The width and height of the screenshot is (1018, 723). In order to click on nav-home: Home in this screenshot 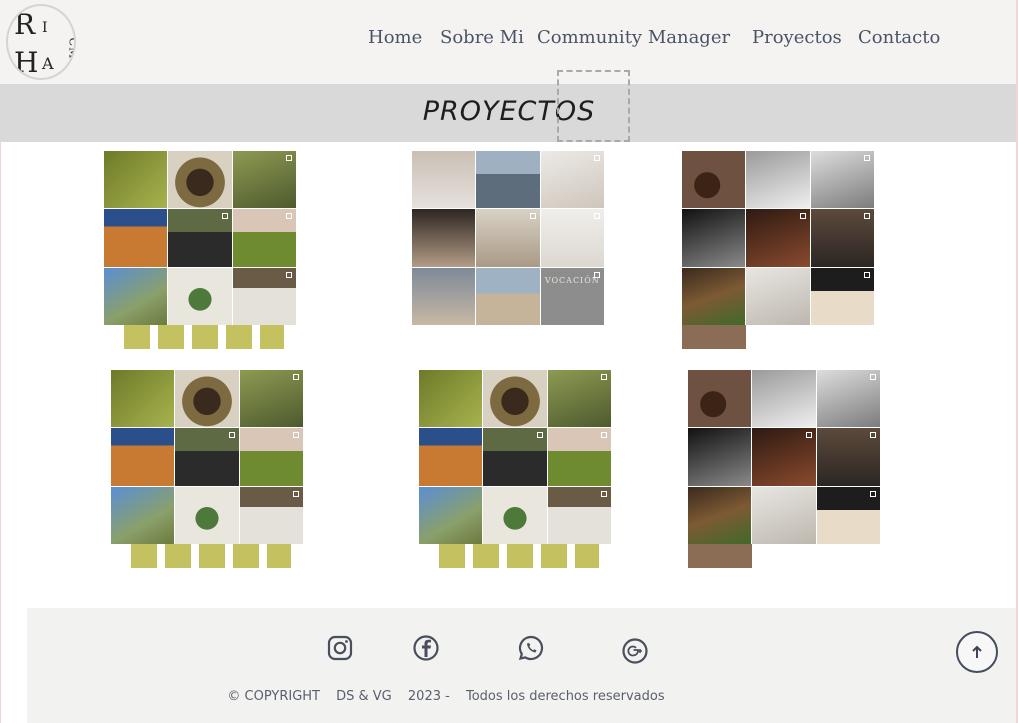, I will do `click(395, 40)`.